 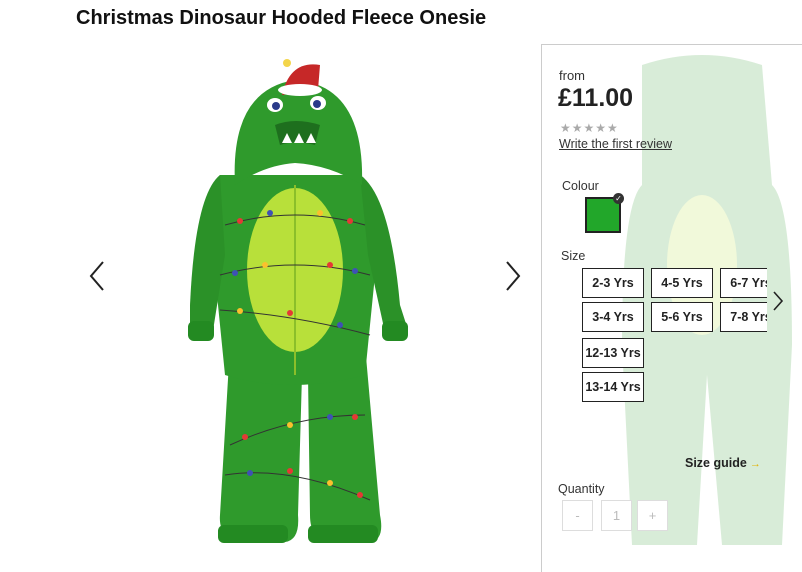 What do you see at coordinates (755, 464) in the screenshot?
I see `arrow-right-icon: →` at bounding box center [755, 464].